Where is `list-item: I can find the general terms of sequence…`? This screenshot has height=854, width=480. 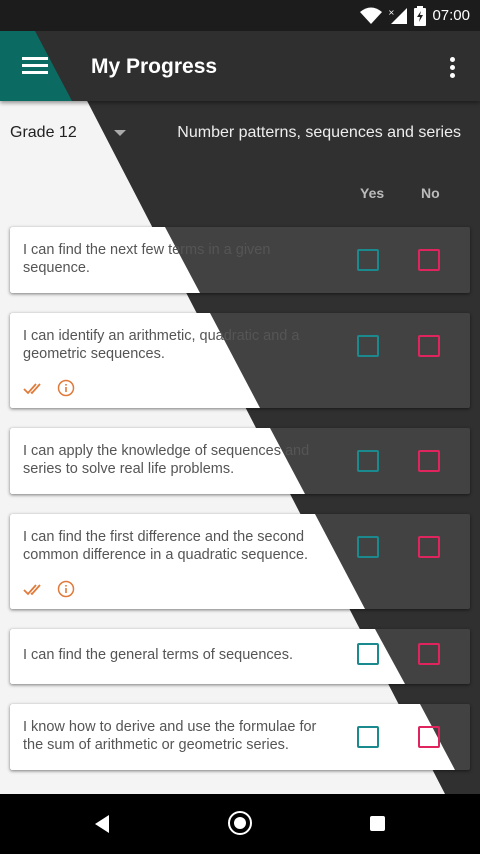 list-item: I can find the general terms of sequence… is located at coordinates (240, 656).